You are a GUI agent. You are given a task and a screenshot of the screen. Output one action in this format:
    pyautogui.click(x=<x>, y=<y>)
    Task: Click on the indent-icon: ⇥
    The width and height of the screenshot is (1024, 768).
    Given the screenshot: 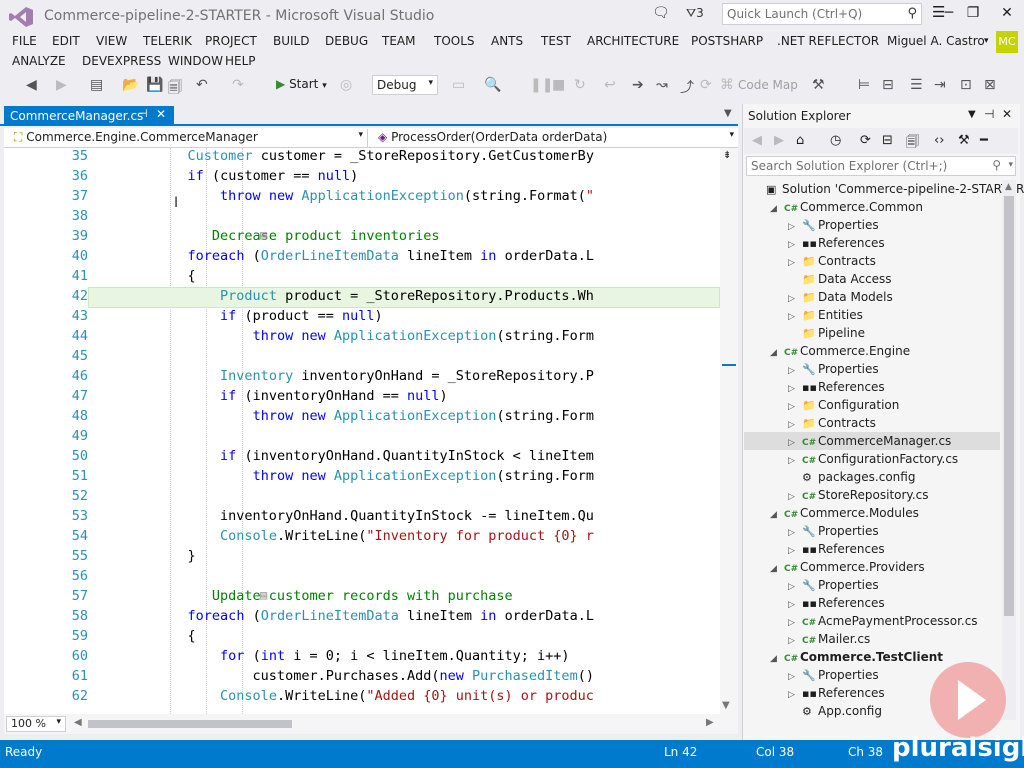 What is the action you would take?
    pyautogui.click(x=940, y=85)
    